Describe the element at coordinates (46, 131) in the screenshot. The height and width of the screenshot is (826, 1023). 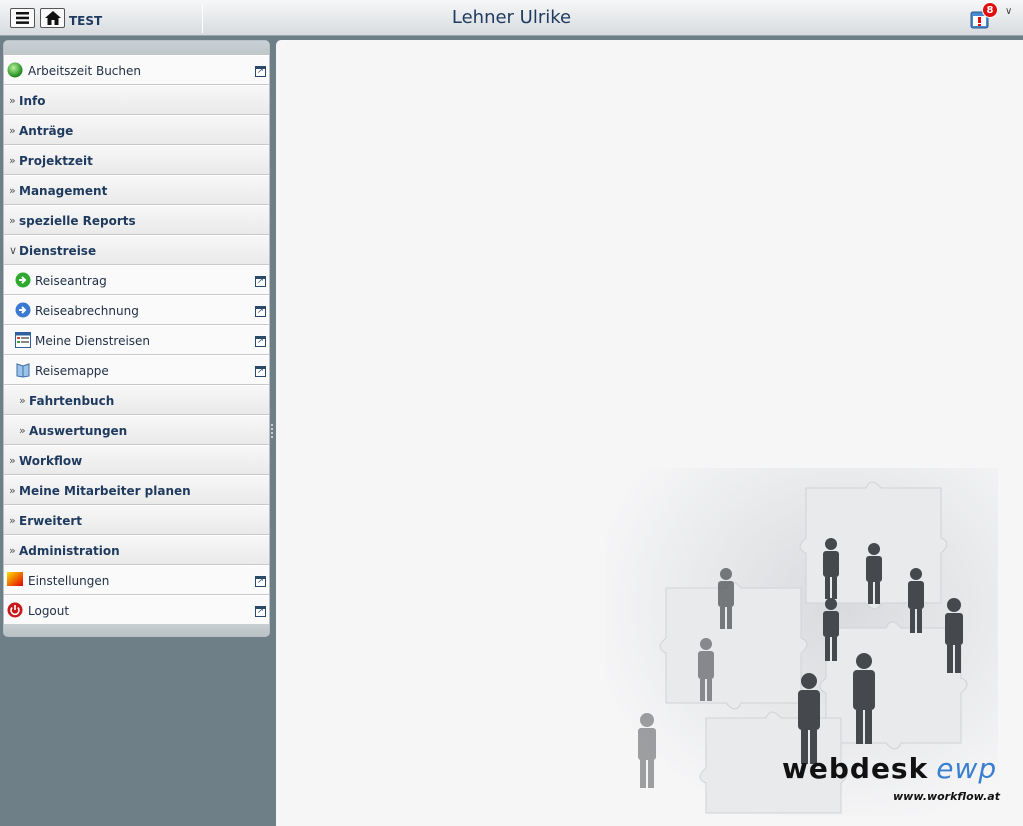
I see `sidebar-item-label: Anträge` at that location.